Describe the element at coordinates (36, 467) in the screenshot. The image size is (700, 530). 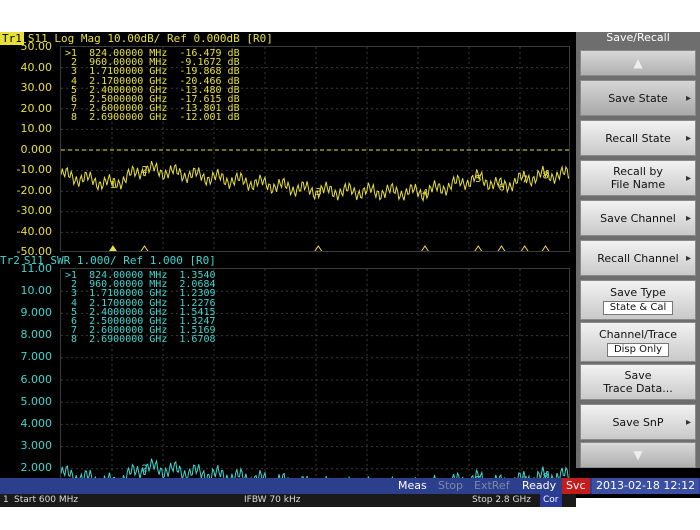
I see `y-tick-label: 2.000` at that location.